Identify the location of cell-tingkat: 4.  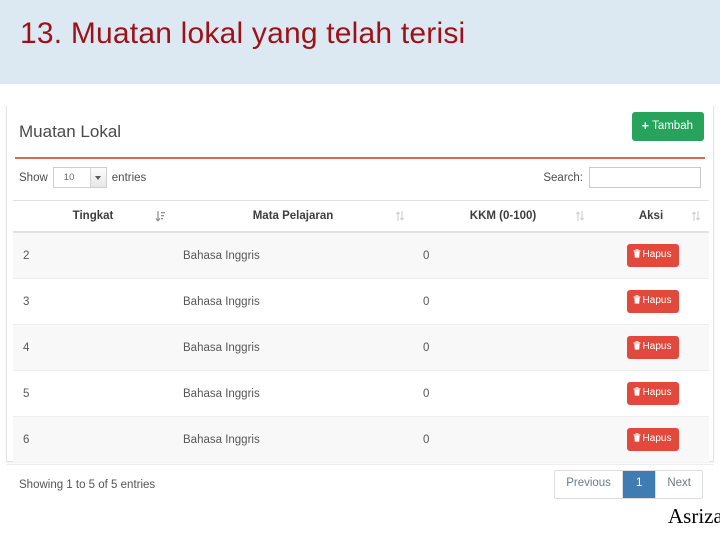
(93, 347).